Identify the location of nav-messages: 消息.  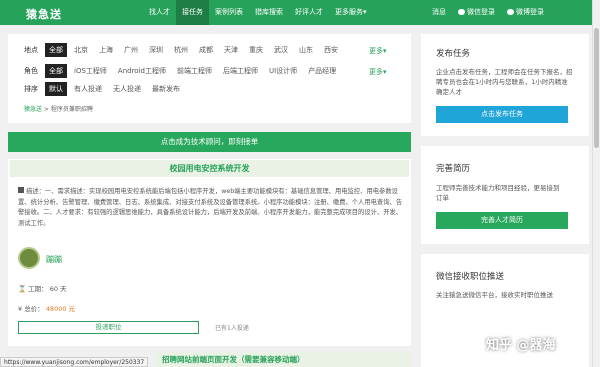
(439, 12).